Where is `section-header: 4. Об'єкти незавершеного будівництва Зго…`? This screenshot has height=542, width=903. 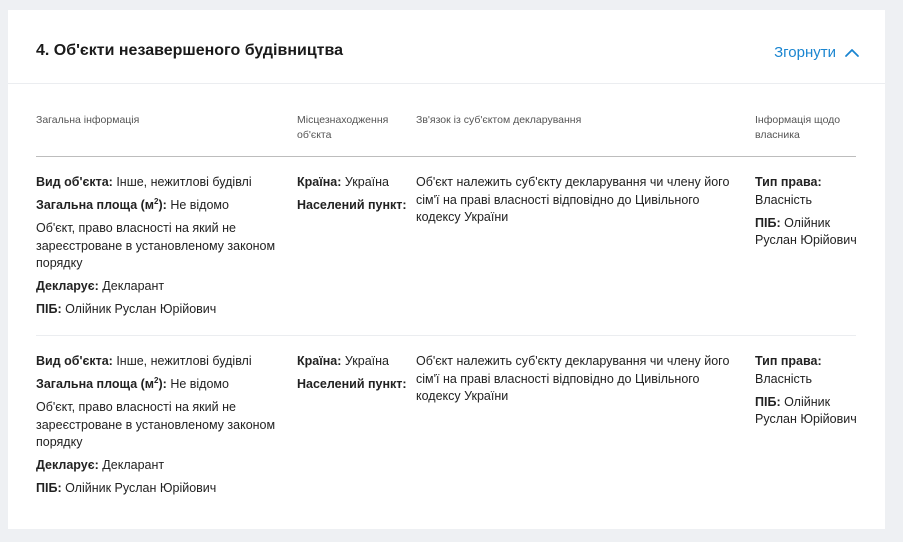 section-header: 4. Об'єкти незавершеного будівництва Зго… is located at coordinates (446, 47).